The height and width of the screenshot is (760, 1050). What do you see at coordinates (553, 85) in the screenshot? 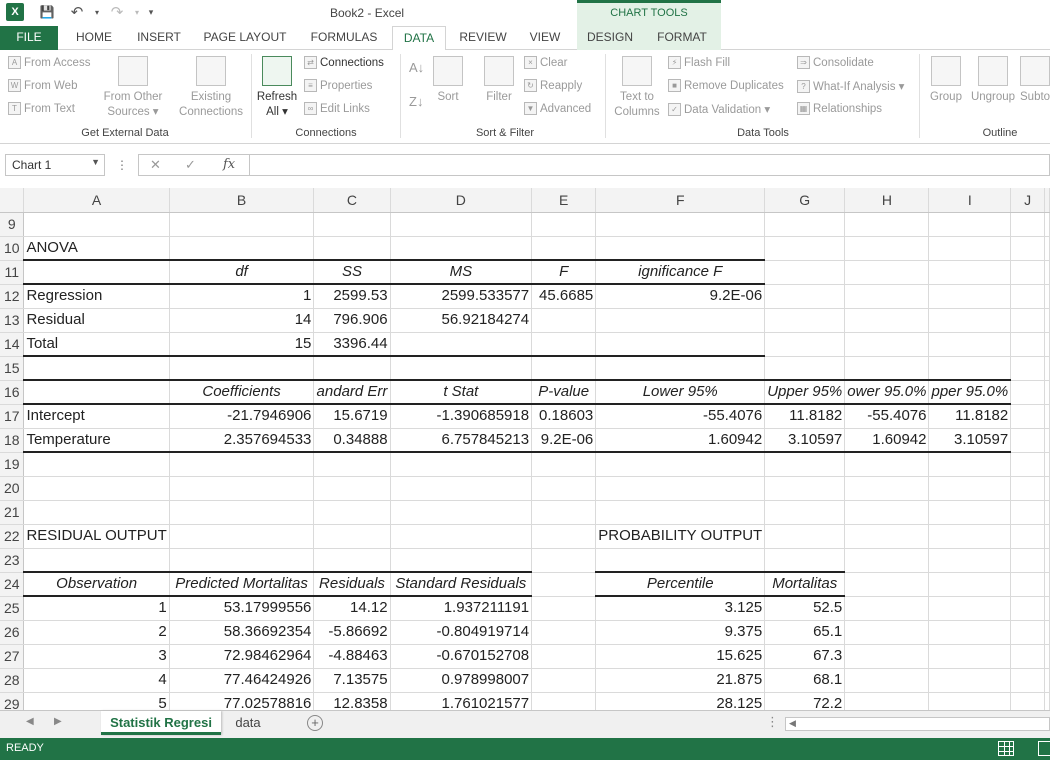
I see `reapply-button: ↻ Reapply` at bounding box center [553, 85].